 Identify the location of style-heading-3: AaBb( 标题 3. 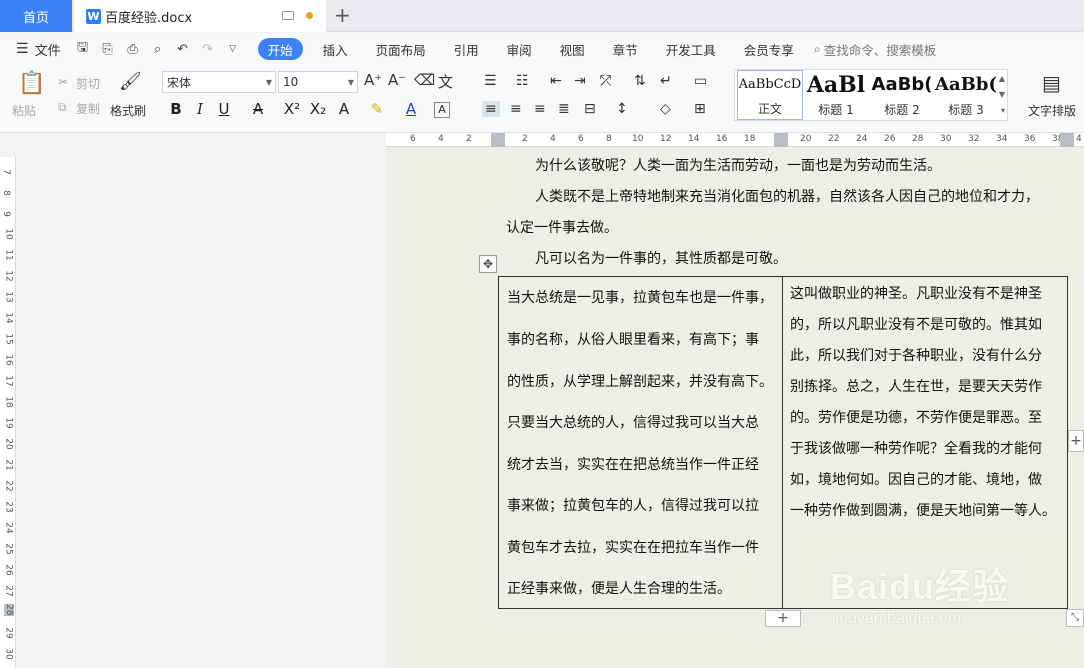
(966, 95).